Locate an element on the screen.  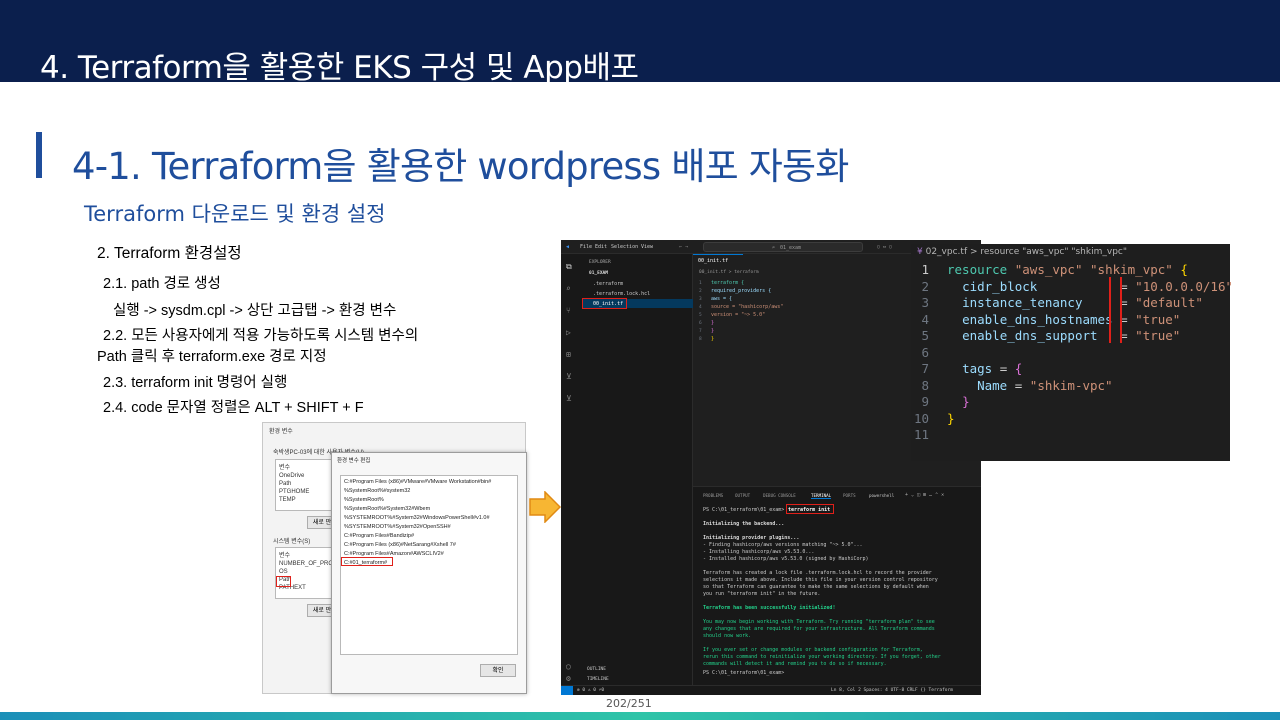
editor-tab: 00_init.tf is located at coordinates (718, 260).